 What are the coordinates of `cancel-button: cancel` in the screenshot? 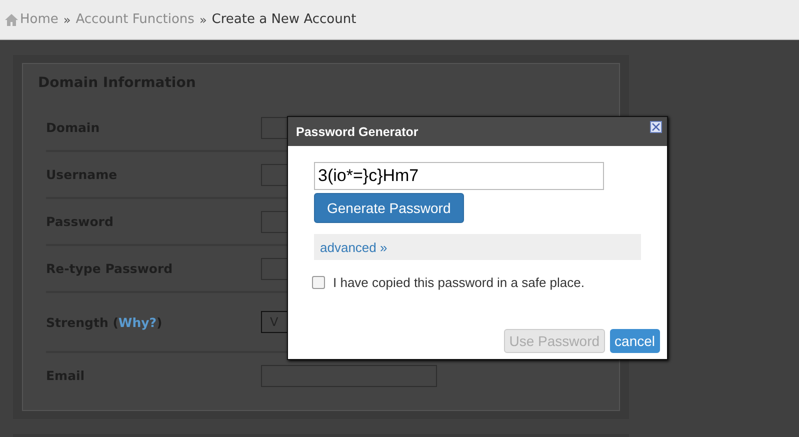 It's located at (635, 341).